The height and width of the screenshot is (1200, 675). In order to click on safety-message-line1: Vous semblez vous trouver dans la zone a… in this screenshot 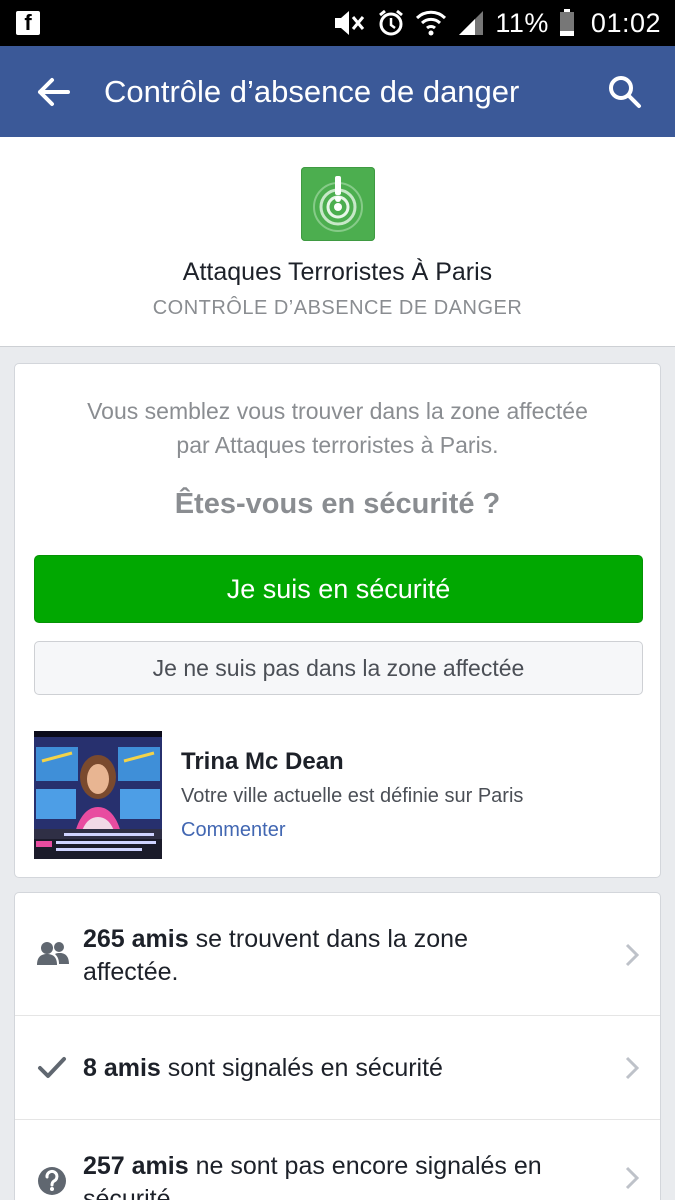, I will do `click(337, 411)`.